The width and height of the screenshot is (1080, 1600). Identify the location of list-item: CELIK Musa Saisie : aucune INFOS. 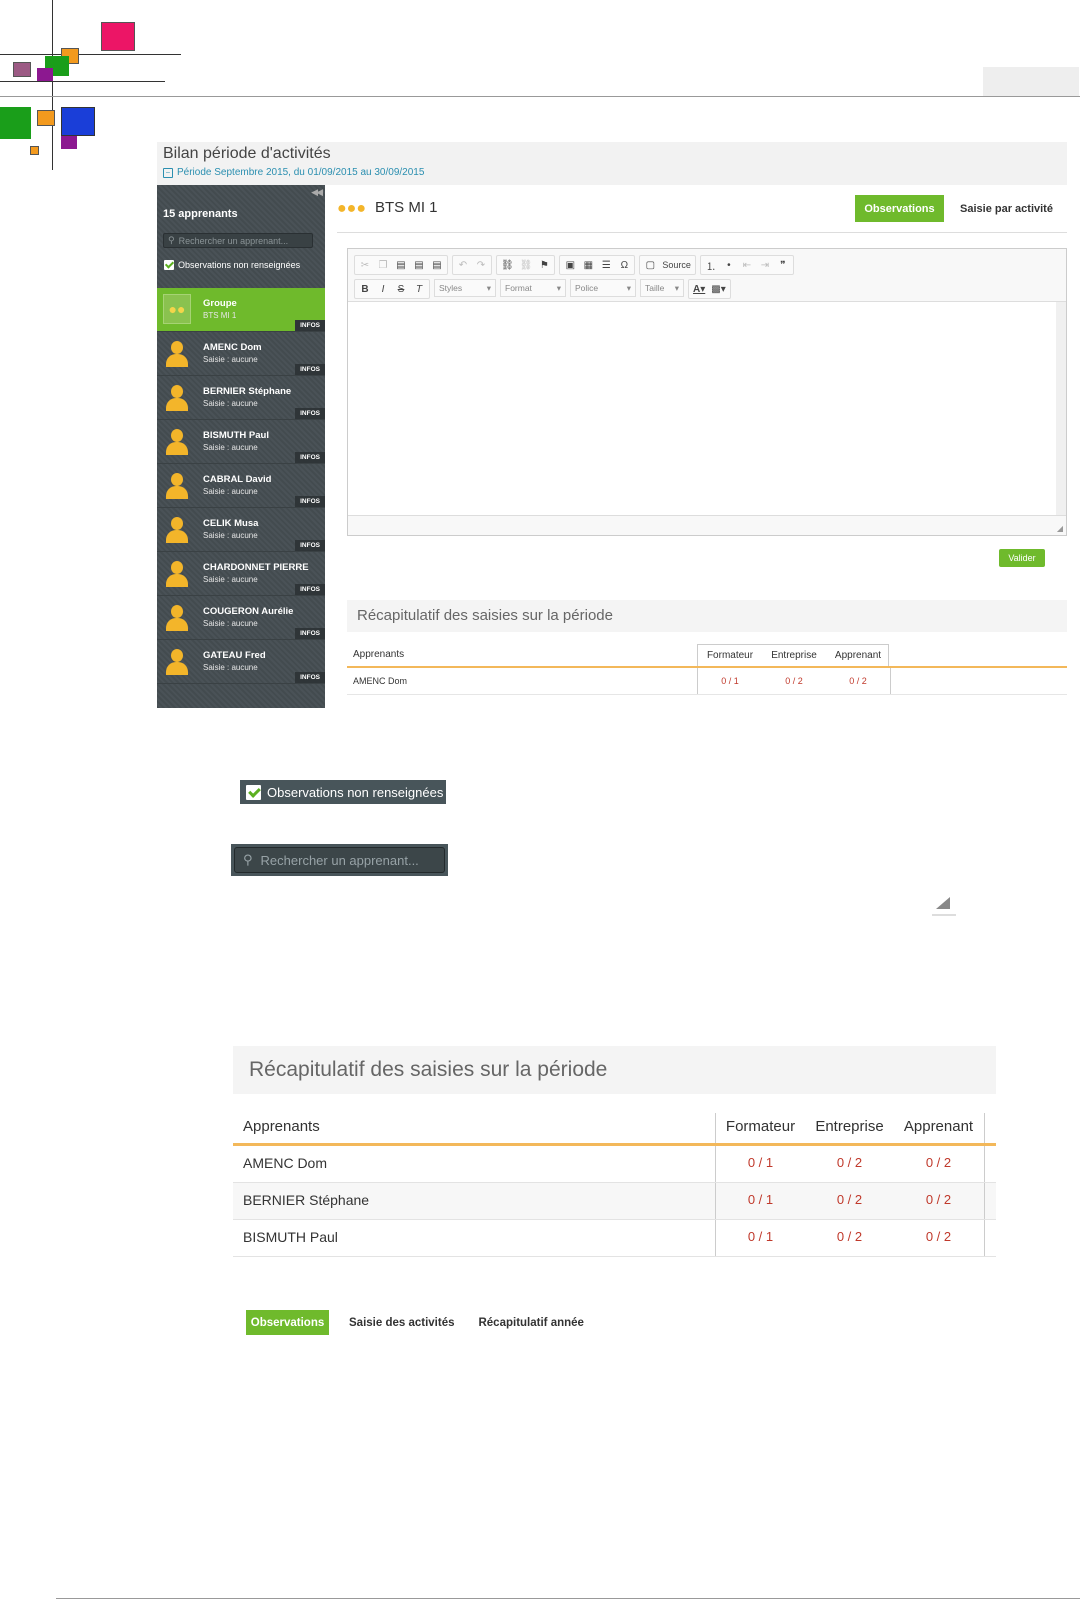
(241, 530).